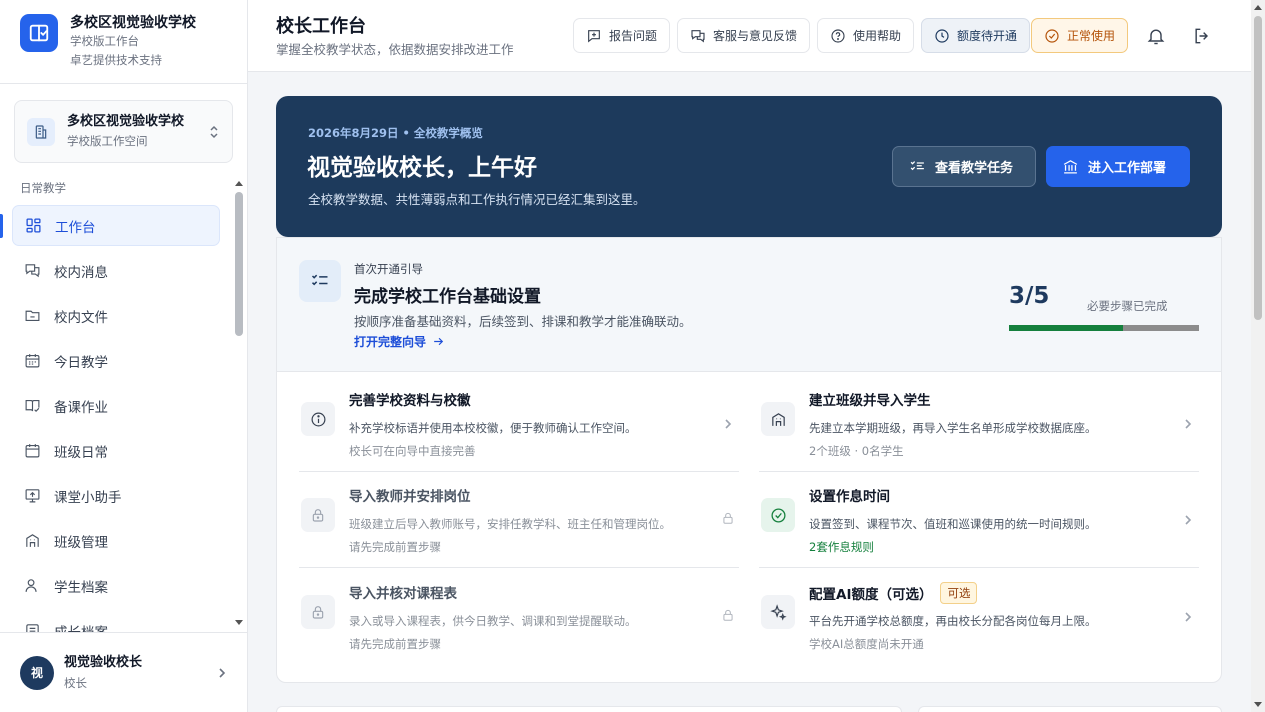 This screenshot has height=712, width=1265. I want to click on chevron-up-down-icon, so click(214, 132).